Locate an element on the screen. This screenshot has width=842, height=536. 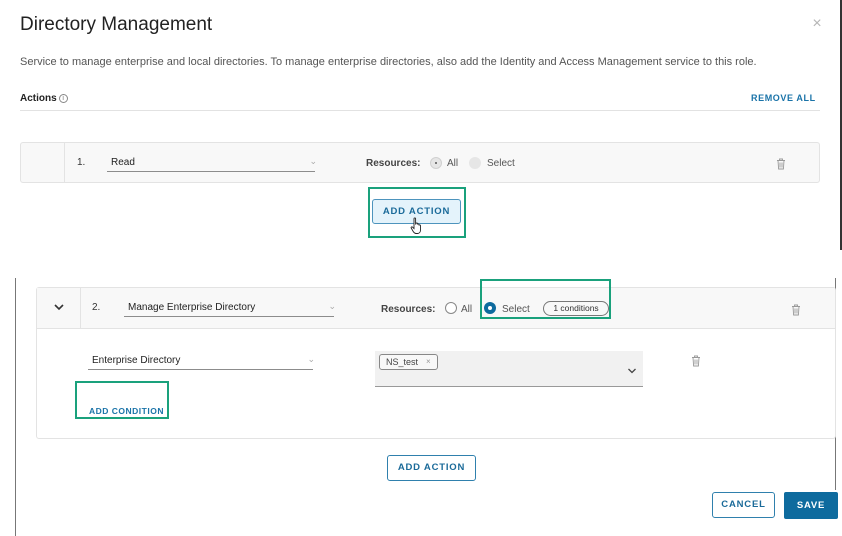
action-select: Manage Enterprise Directory ⌄ is located at coordinates (230, 309).